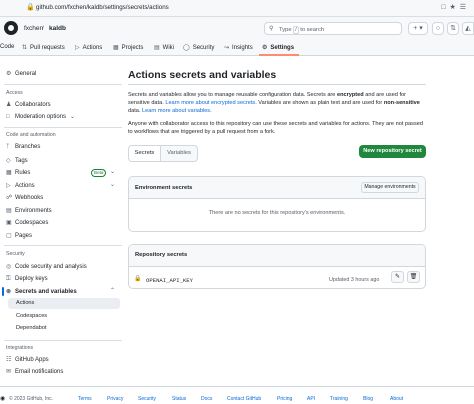 This screenshot has width=474, height=404. What do you see at coordinates (271, 29) in the screenshot?
I see `search-icon: ⚲` at bounding box center [271, 29].